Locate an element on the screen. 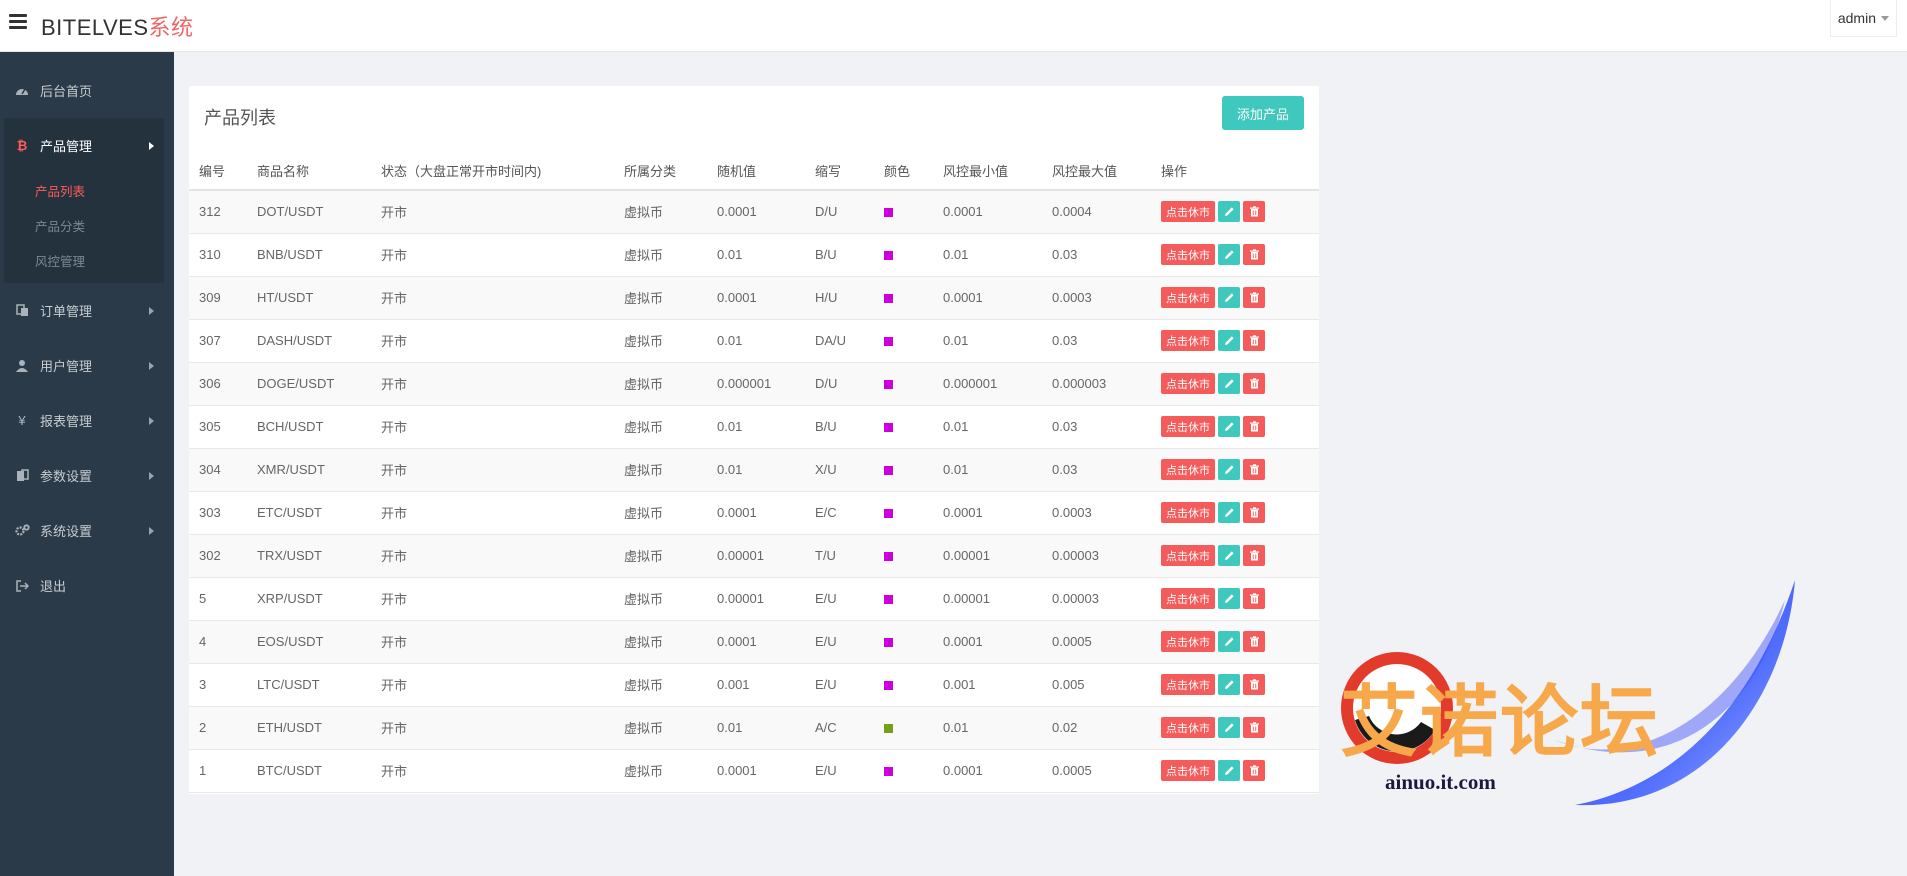  table-row: 1 BTC/USDT 开市 虚拟币 0.0001 E/U 0.0001 0.0005 点击休市 is located at coordinates (754, 771).